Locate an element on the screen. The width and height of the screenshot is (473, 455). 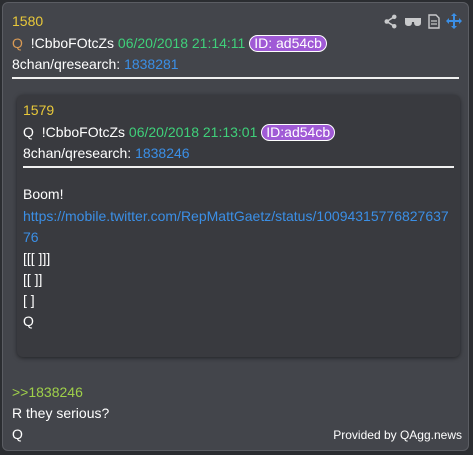
author-prefix: Q is located at coordinates (17, 43).